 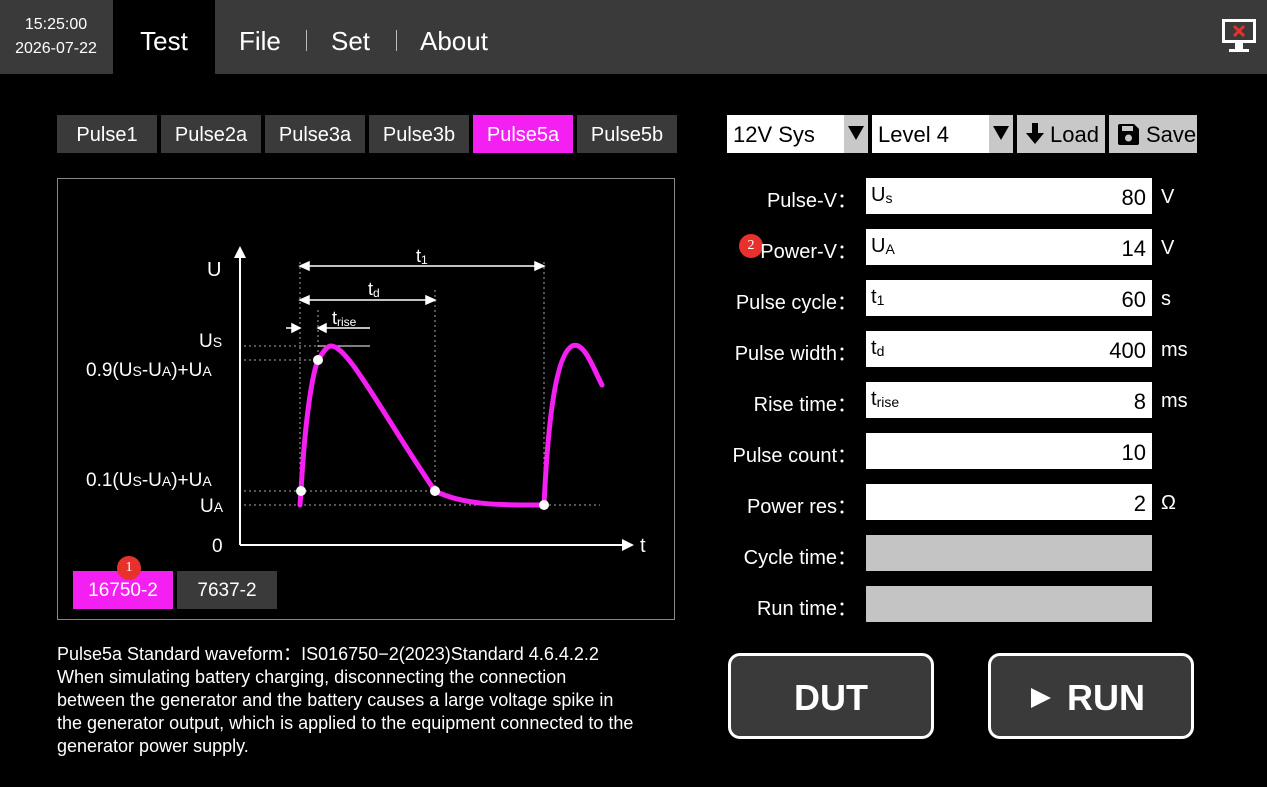 What do you see at coordinates (882, 195) in the screenshot?
I see `pulse-v-symbol: Us` at bounding box center [882, 195].